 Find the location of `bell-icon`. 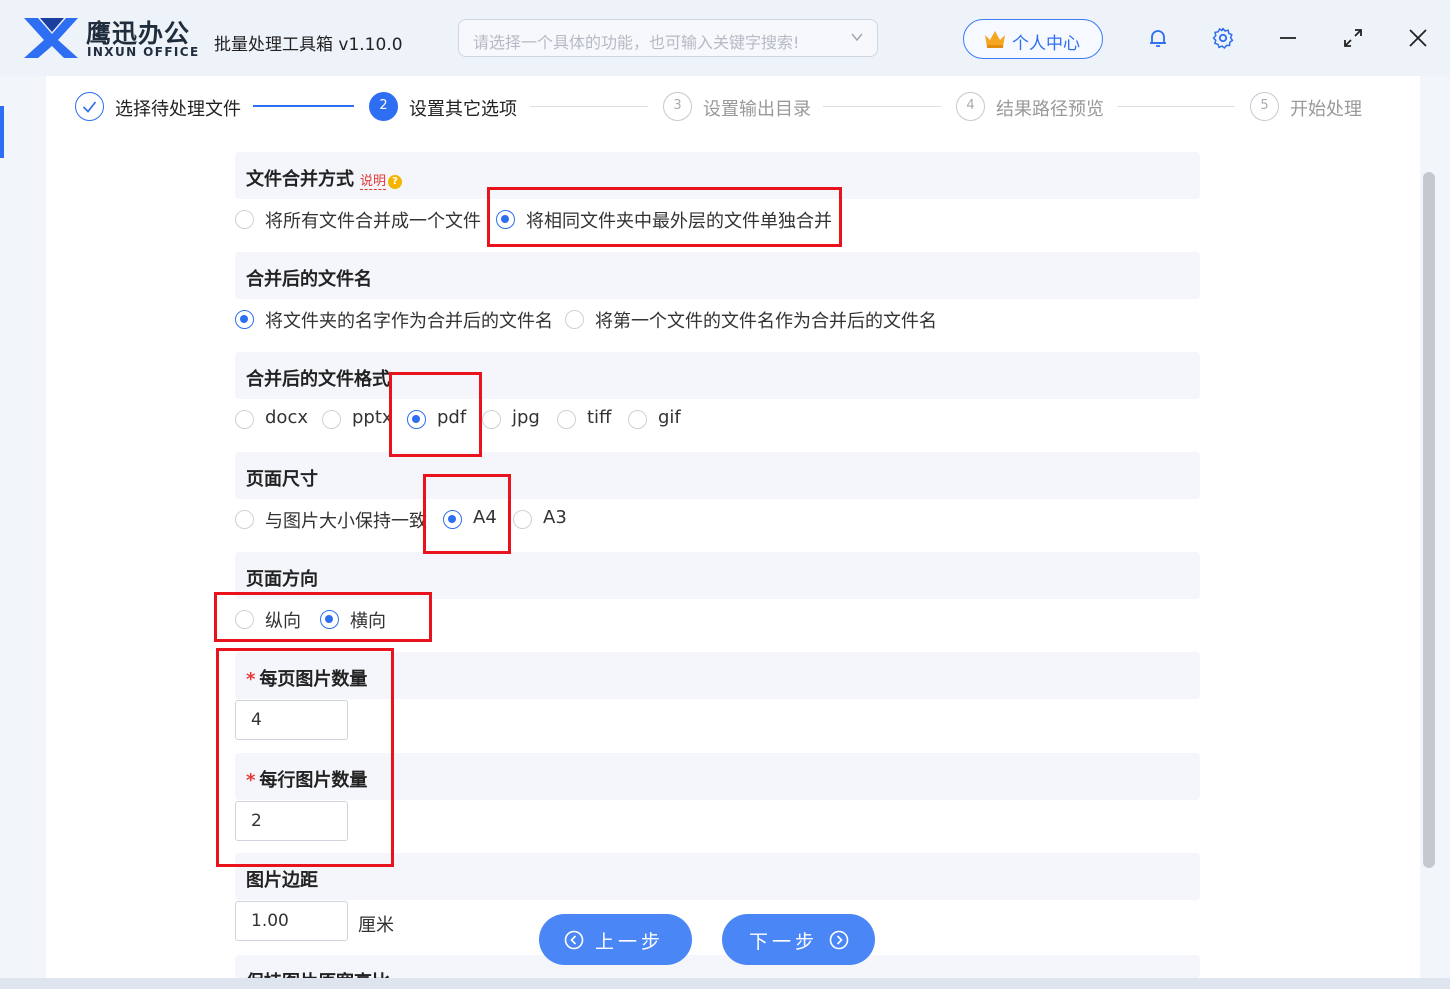

bell-icon is located at coordinates (1158, 38).